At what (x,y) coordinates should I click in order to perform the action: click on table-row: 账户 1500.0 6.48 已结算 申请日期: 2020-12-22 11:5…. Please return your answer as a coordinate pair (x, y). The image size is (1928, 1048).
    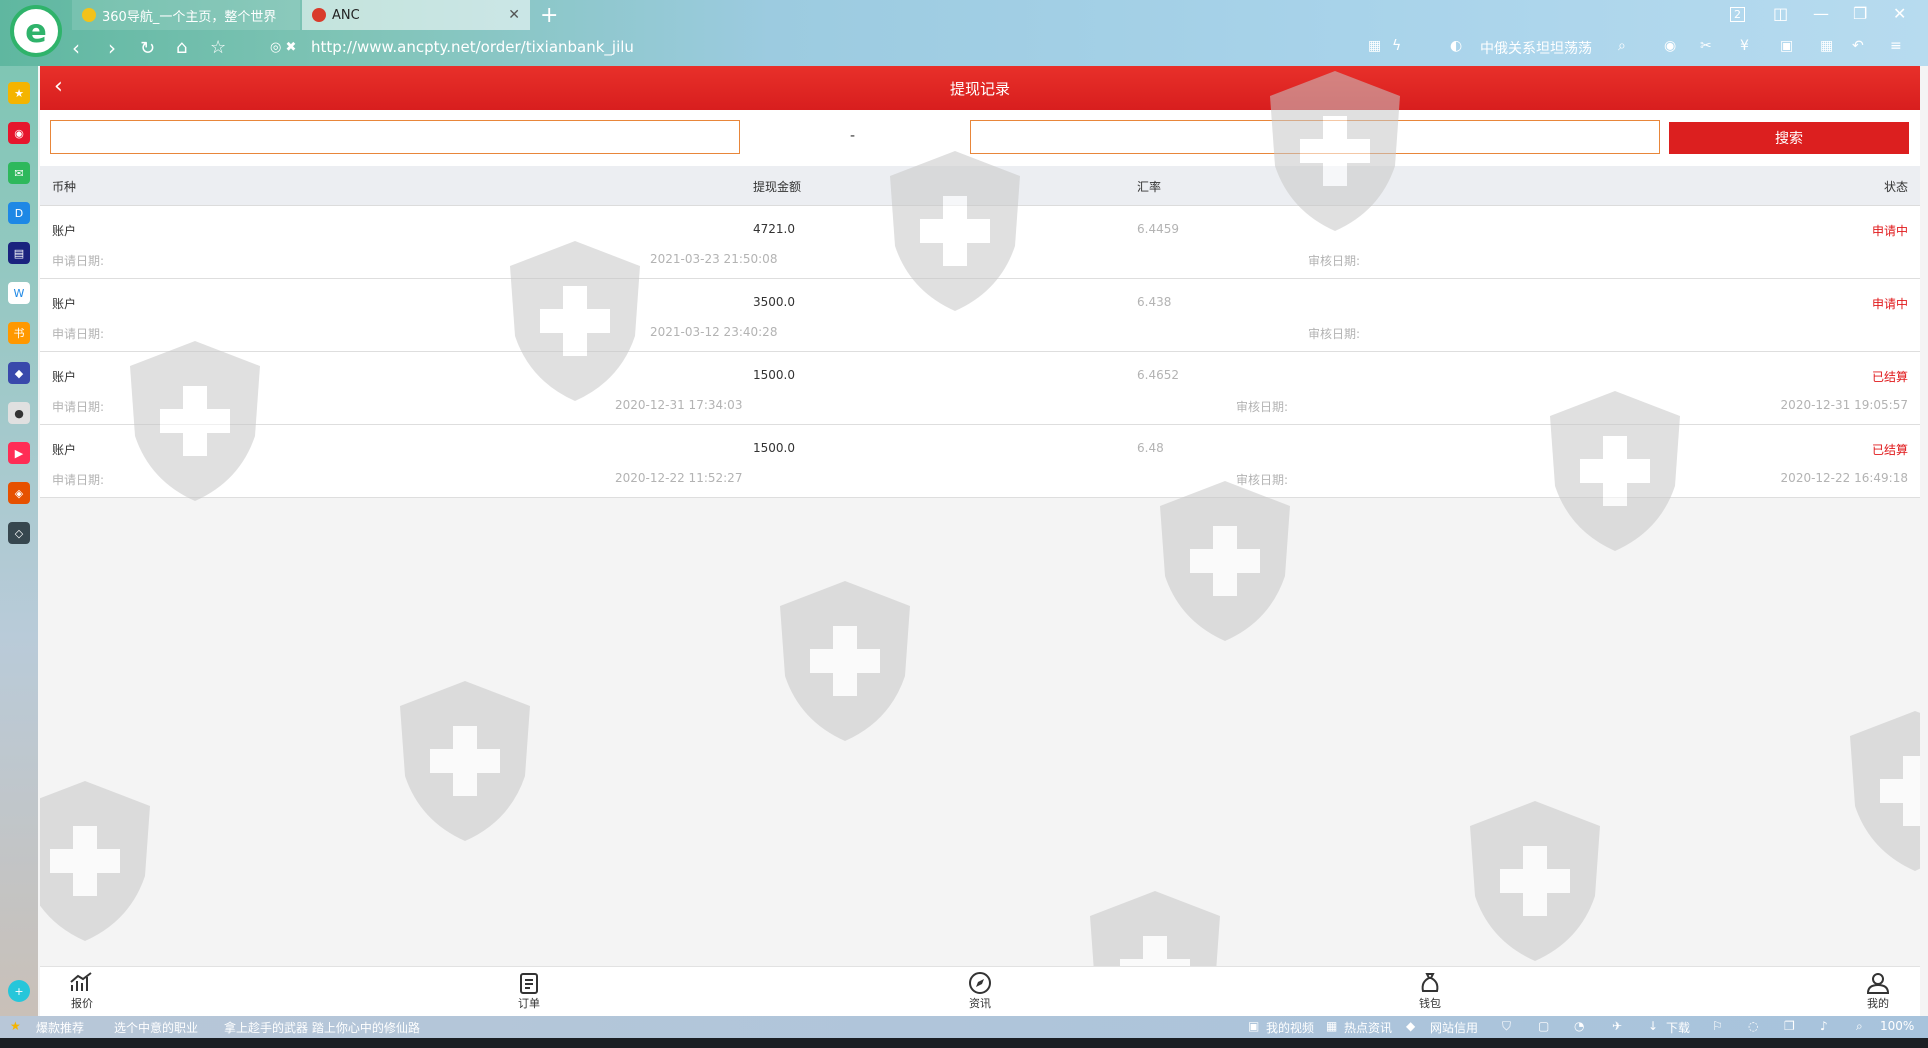
    Looking at the image, I should click on (980, 461).